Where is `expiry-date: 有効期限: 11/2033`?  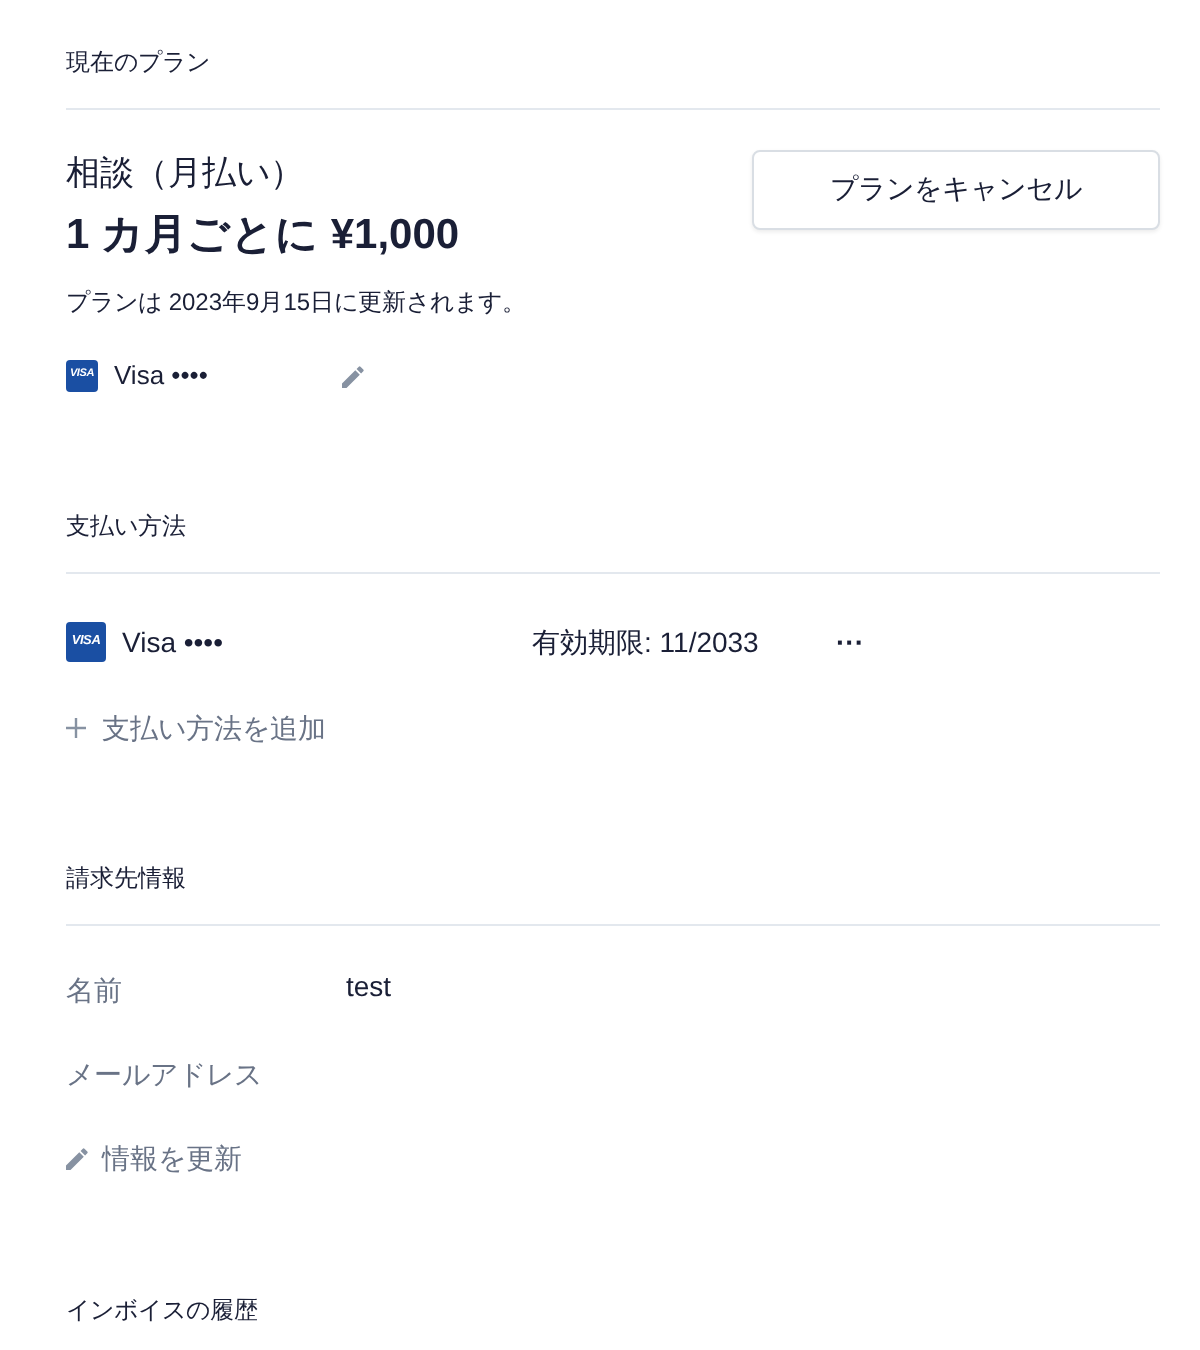
expiry-date: 有効期限: 11/2033 is located at coordinates (646, 643).